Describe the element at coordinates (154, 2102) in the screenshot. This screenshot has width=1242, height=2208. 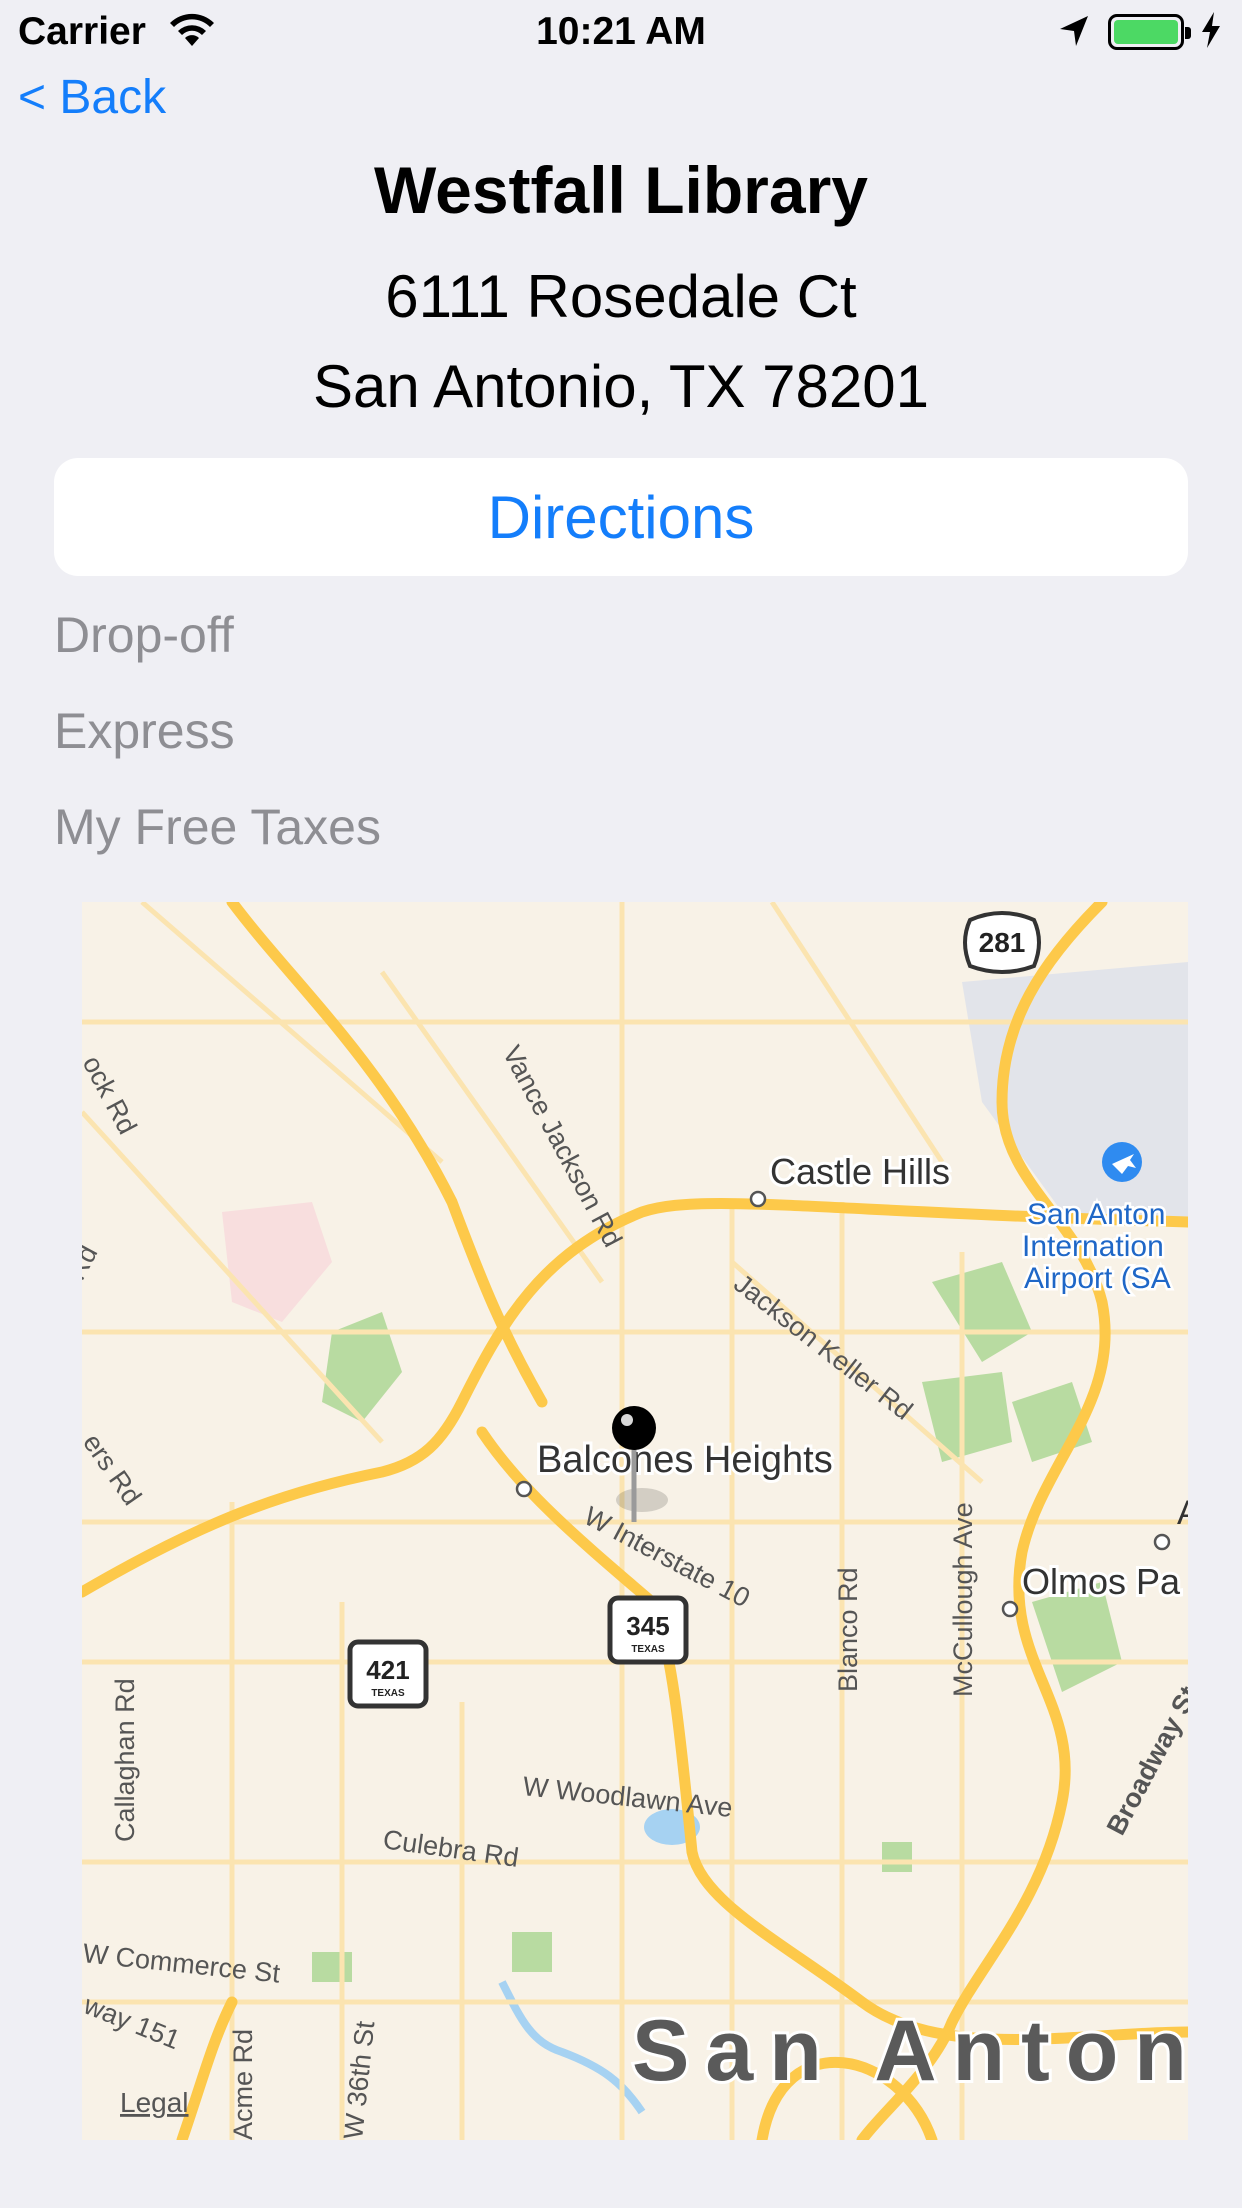
I see `legal-link: Legal` at that location.